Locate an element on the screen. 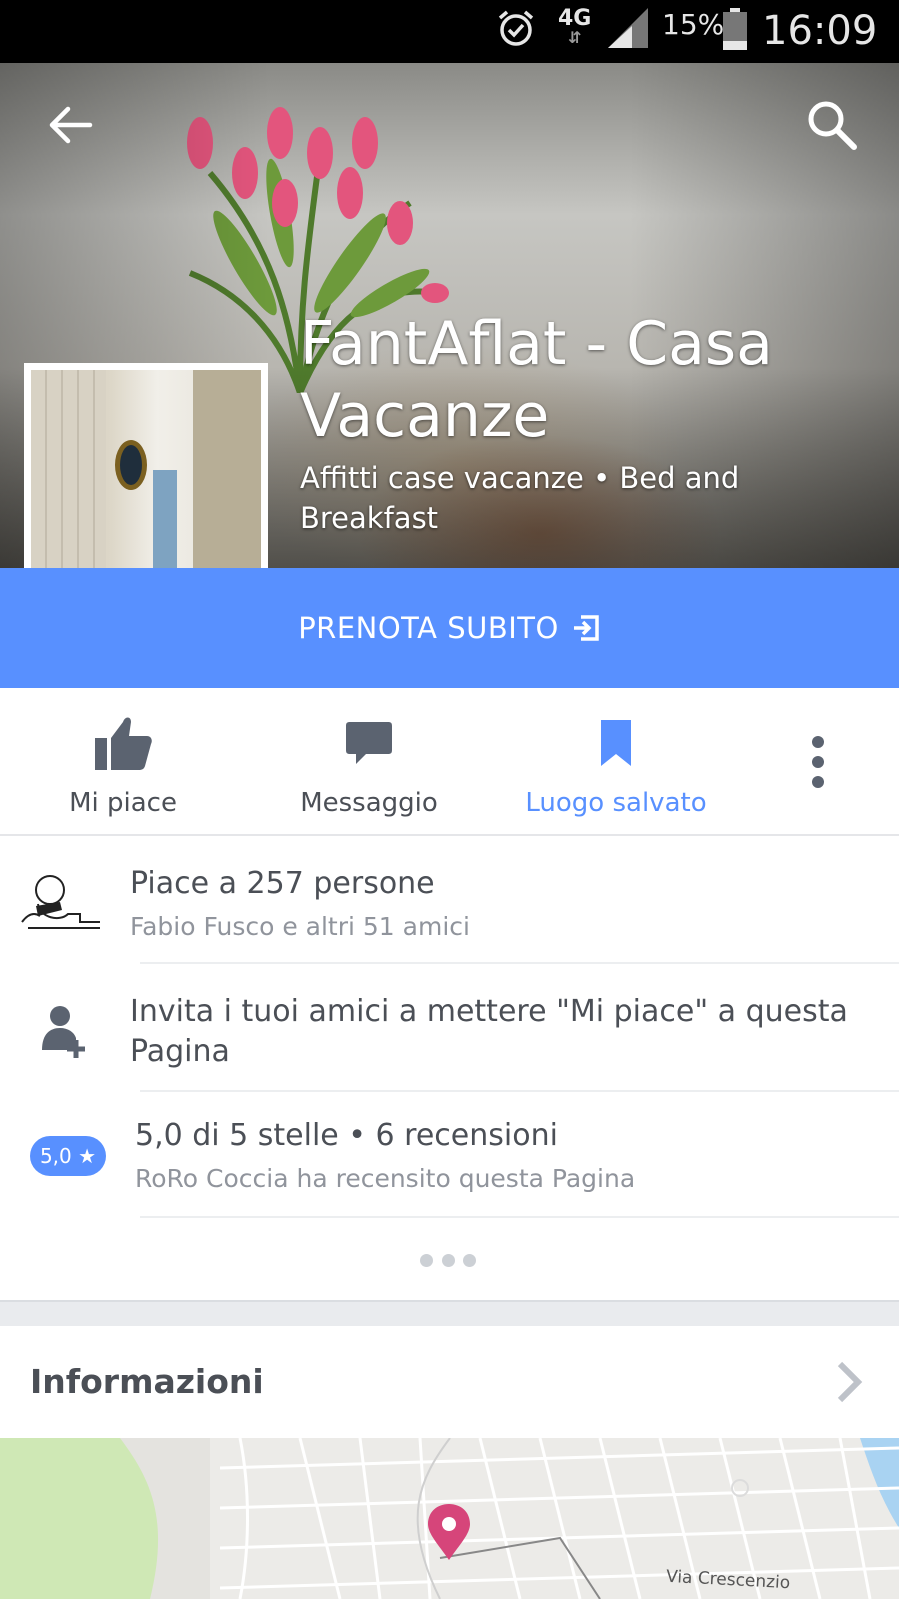 This screenshot has height=1599, width=899. search-icon is located at coordinates (832, 125).